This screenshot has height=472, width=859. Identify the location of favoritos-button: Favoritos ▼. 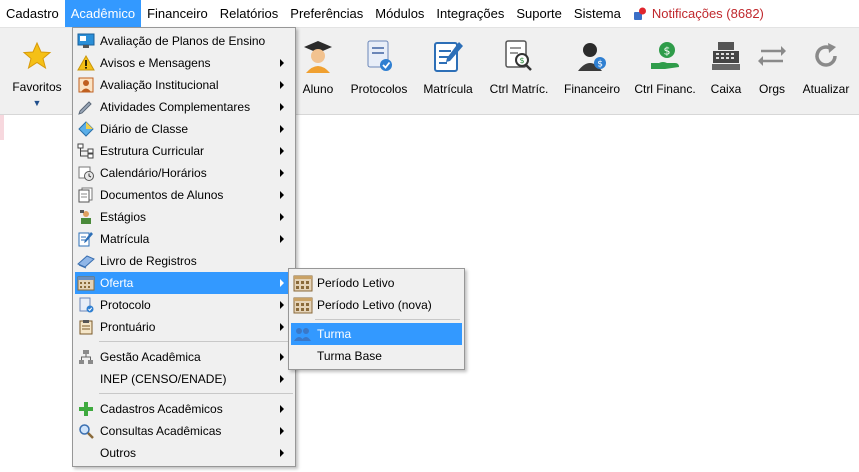
(37, 73).